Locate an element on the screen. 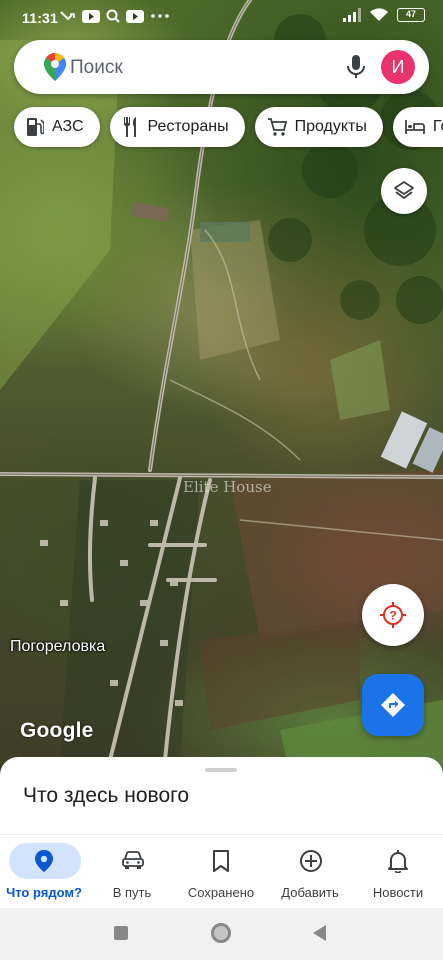 Image resolution: width=443 pixels, height=960 pixels. hotel-bed-icon is located at coordinates (414, 127).